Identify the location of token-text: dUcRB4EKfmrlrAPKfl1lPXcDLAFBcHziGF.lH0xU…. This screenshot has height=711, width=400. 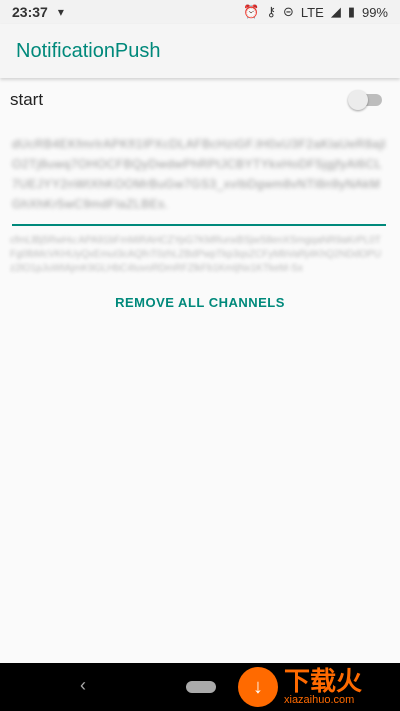
(199, 174).